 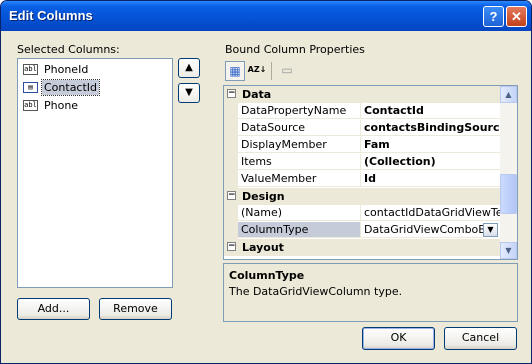 What do you see at coordinates (287, 71) in the screenshot?
I see `property-pages-icon: ▭` at bounding box center [287, 71].